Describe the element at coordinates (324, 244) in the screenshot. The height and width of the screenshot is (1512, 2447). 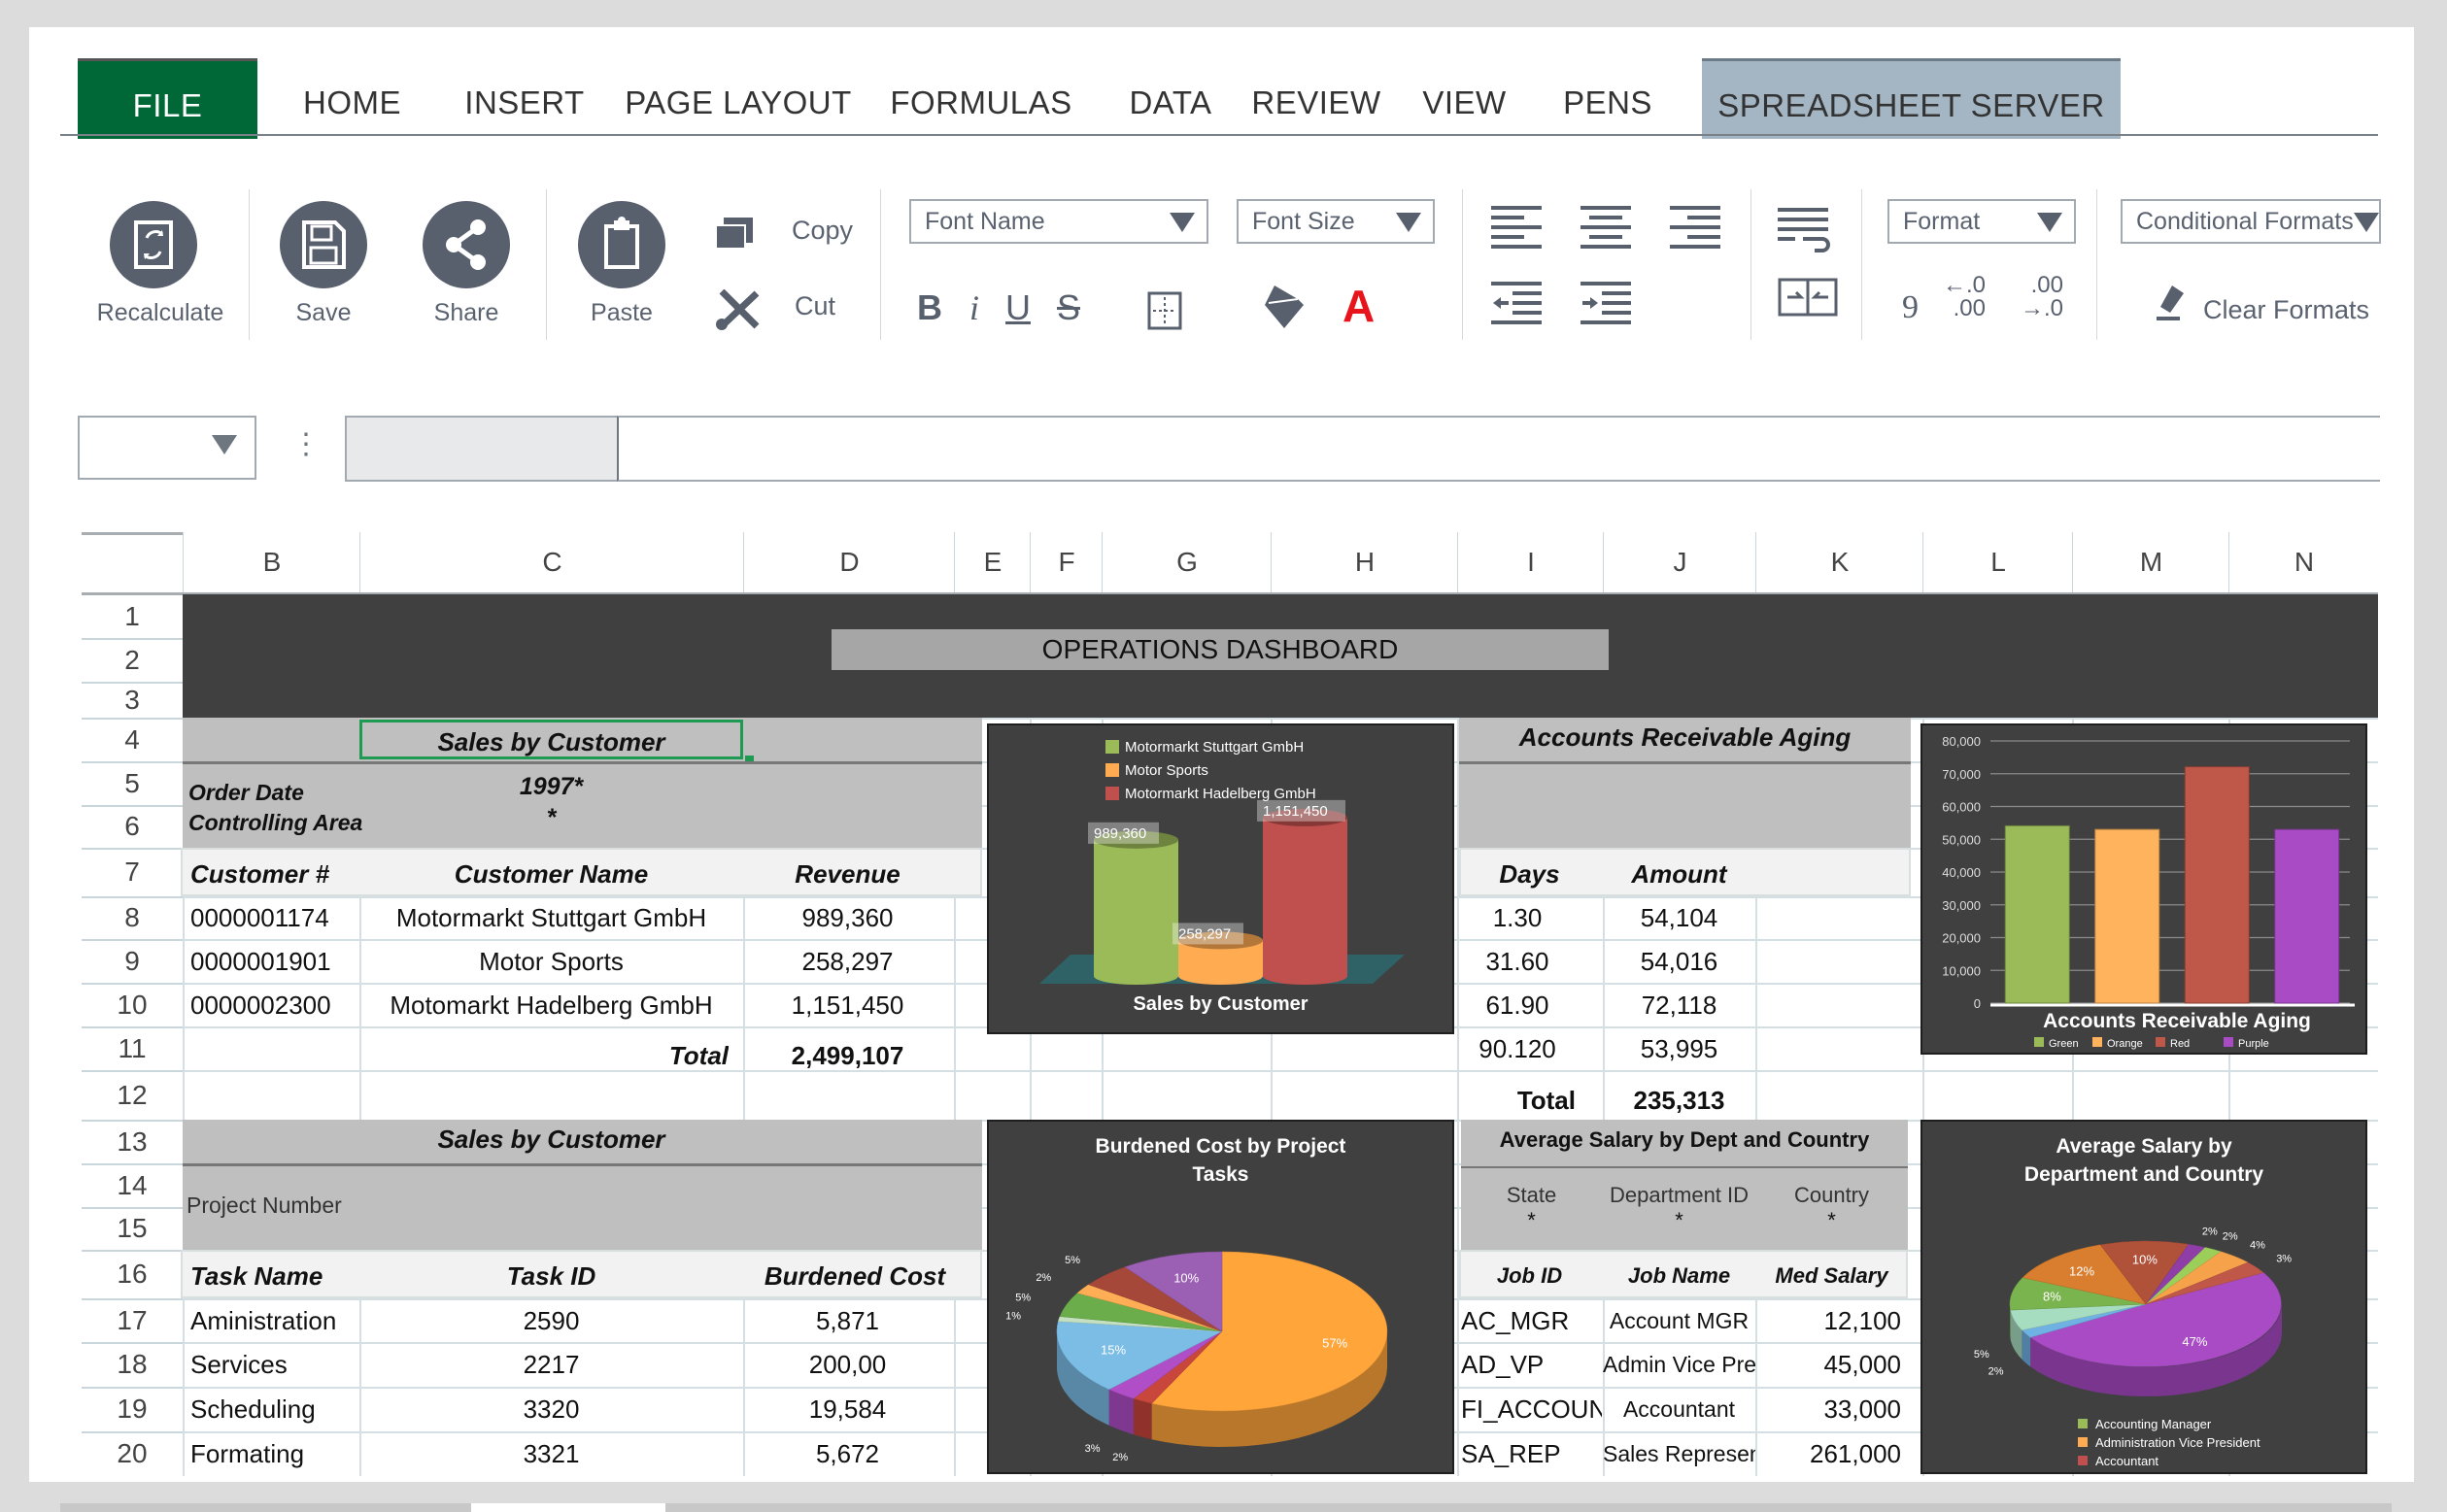
I see `save-button` at that location.